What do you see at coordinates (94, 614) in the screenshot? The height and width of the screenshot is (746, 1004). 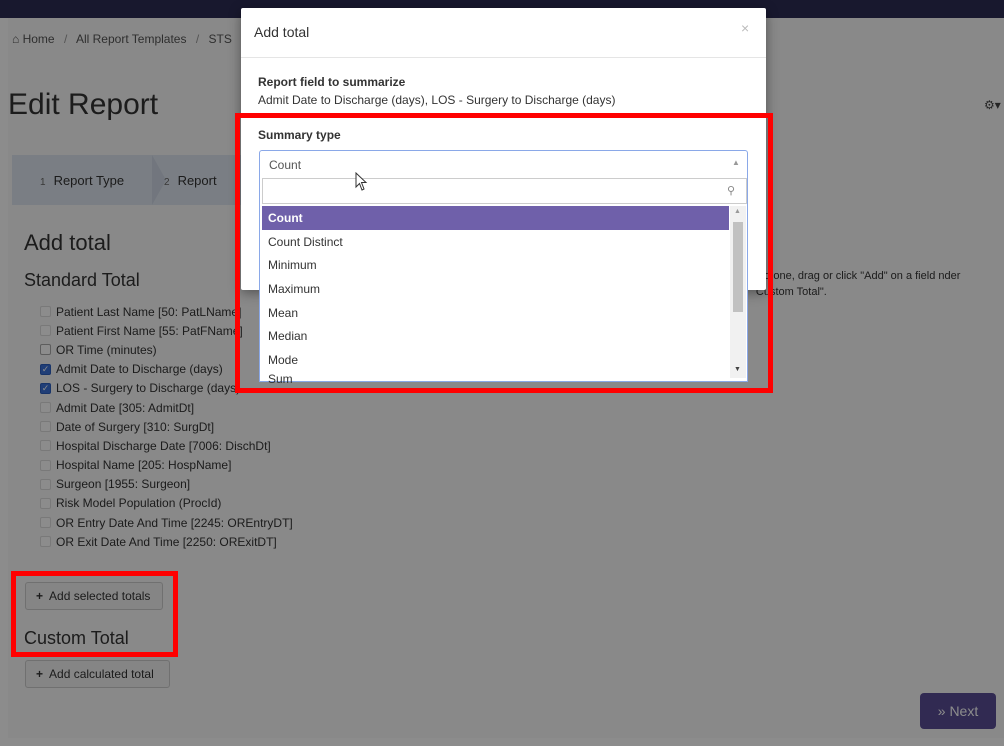 I see `highlight-box-add-selected` at bounding box center [94, 614].